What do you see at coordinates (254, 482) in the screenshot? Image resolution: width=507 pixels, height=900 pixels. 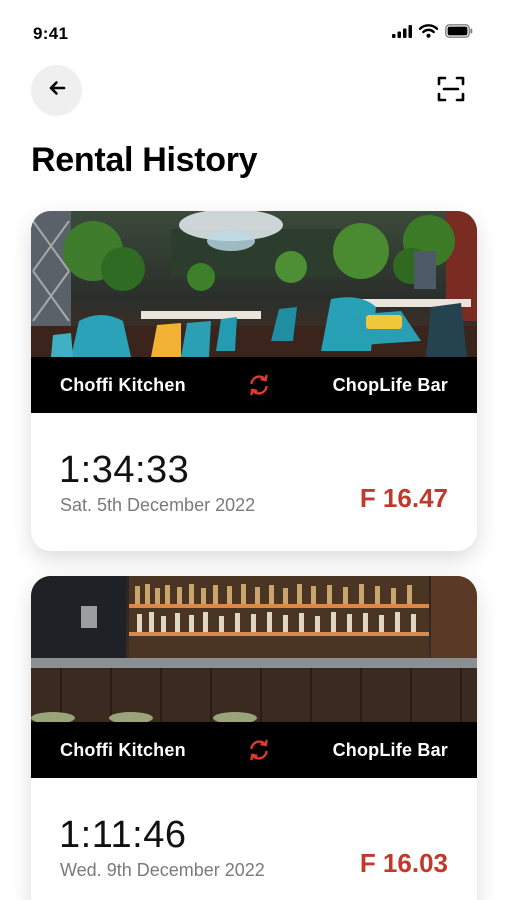 I see `rental-details: 1:34:33 Sat. 5th December 2022 F 16.47` at bounding box center [254, 482].